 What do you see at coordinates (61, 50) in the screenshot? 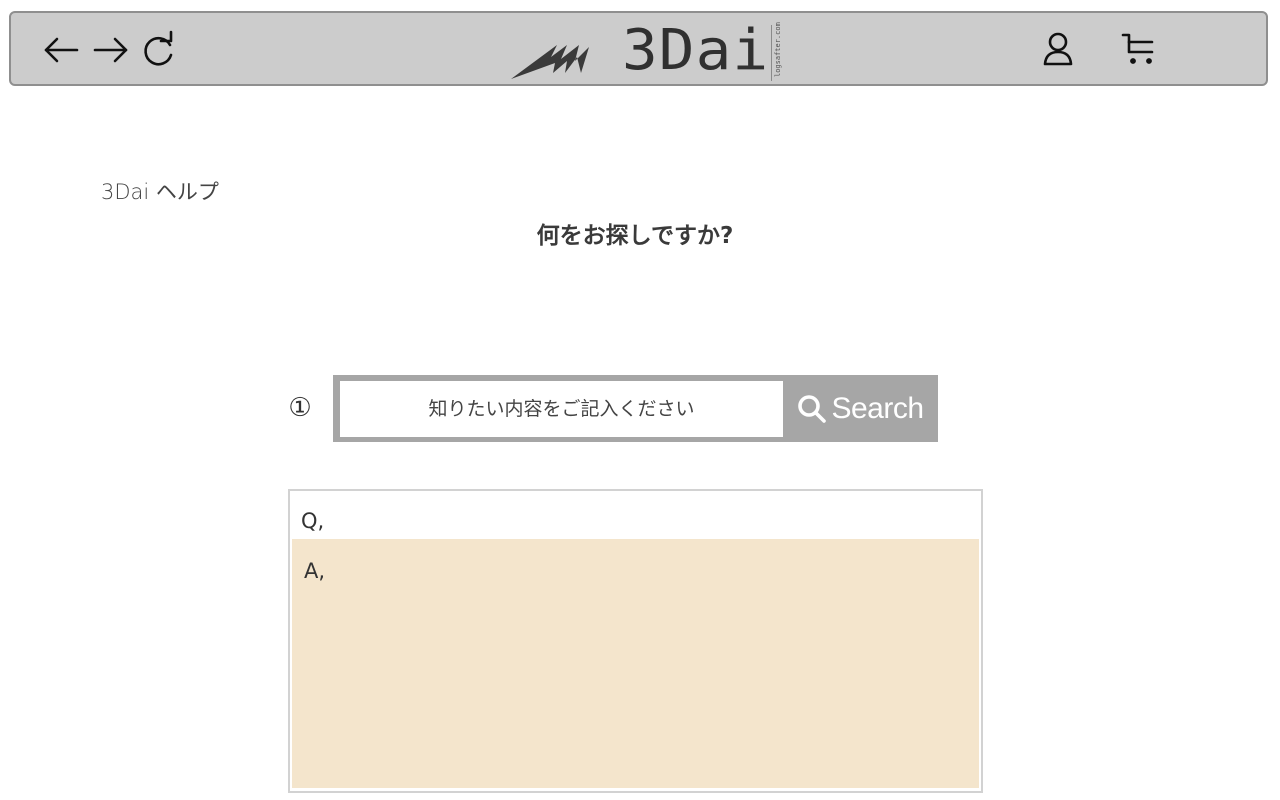
I see `back-arrow-icon` at bounding box center [61, 50].